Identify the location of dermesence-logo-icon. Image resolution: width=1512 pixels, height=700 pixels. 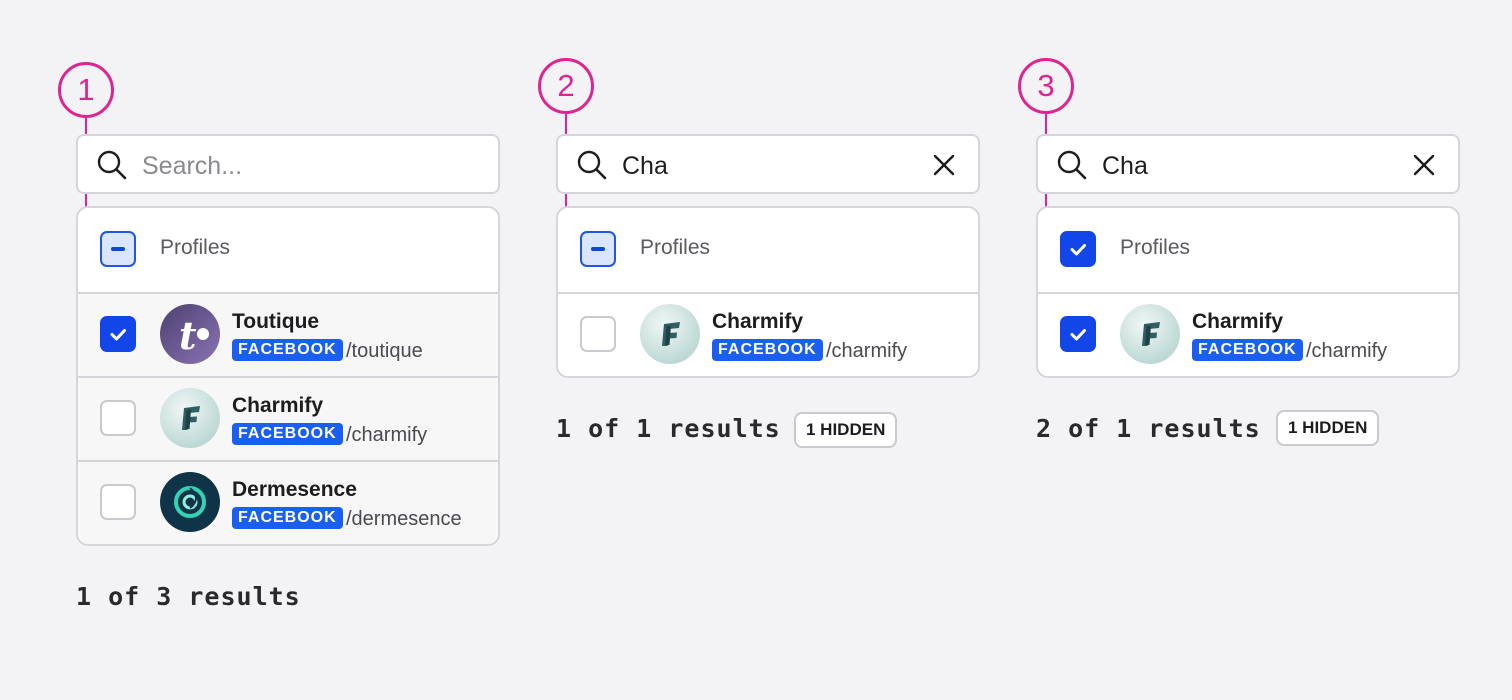
(190, 502).